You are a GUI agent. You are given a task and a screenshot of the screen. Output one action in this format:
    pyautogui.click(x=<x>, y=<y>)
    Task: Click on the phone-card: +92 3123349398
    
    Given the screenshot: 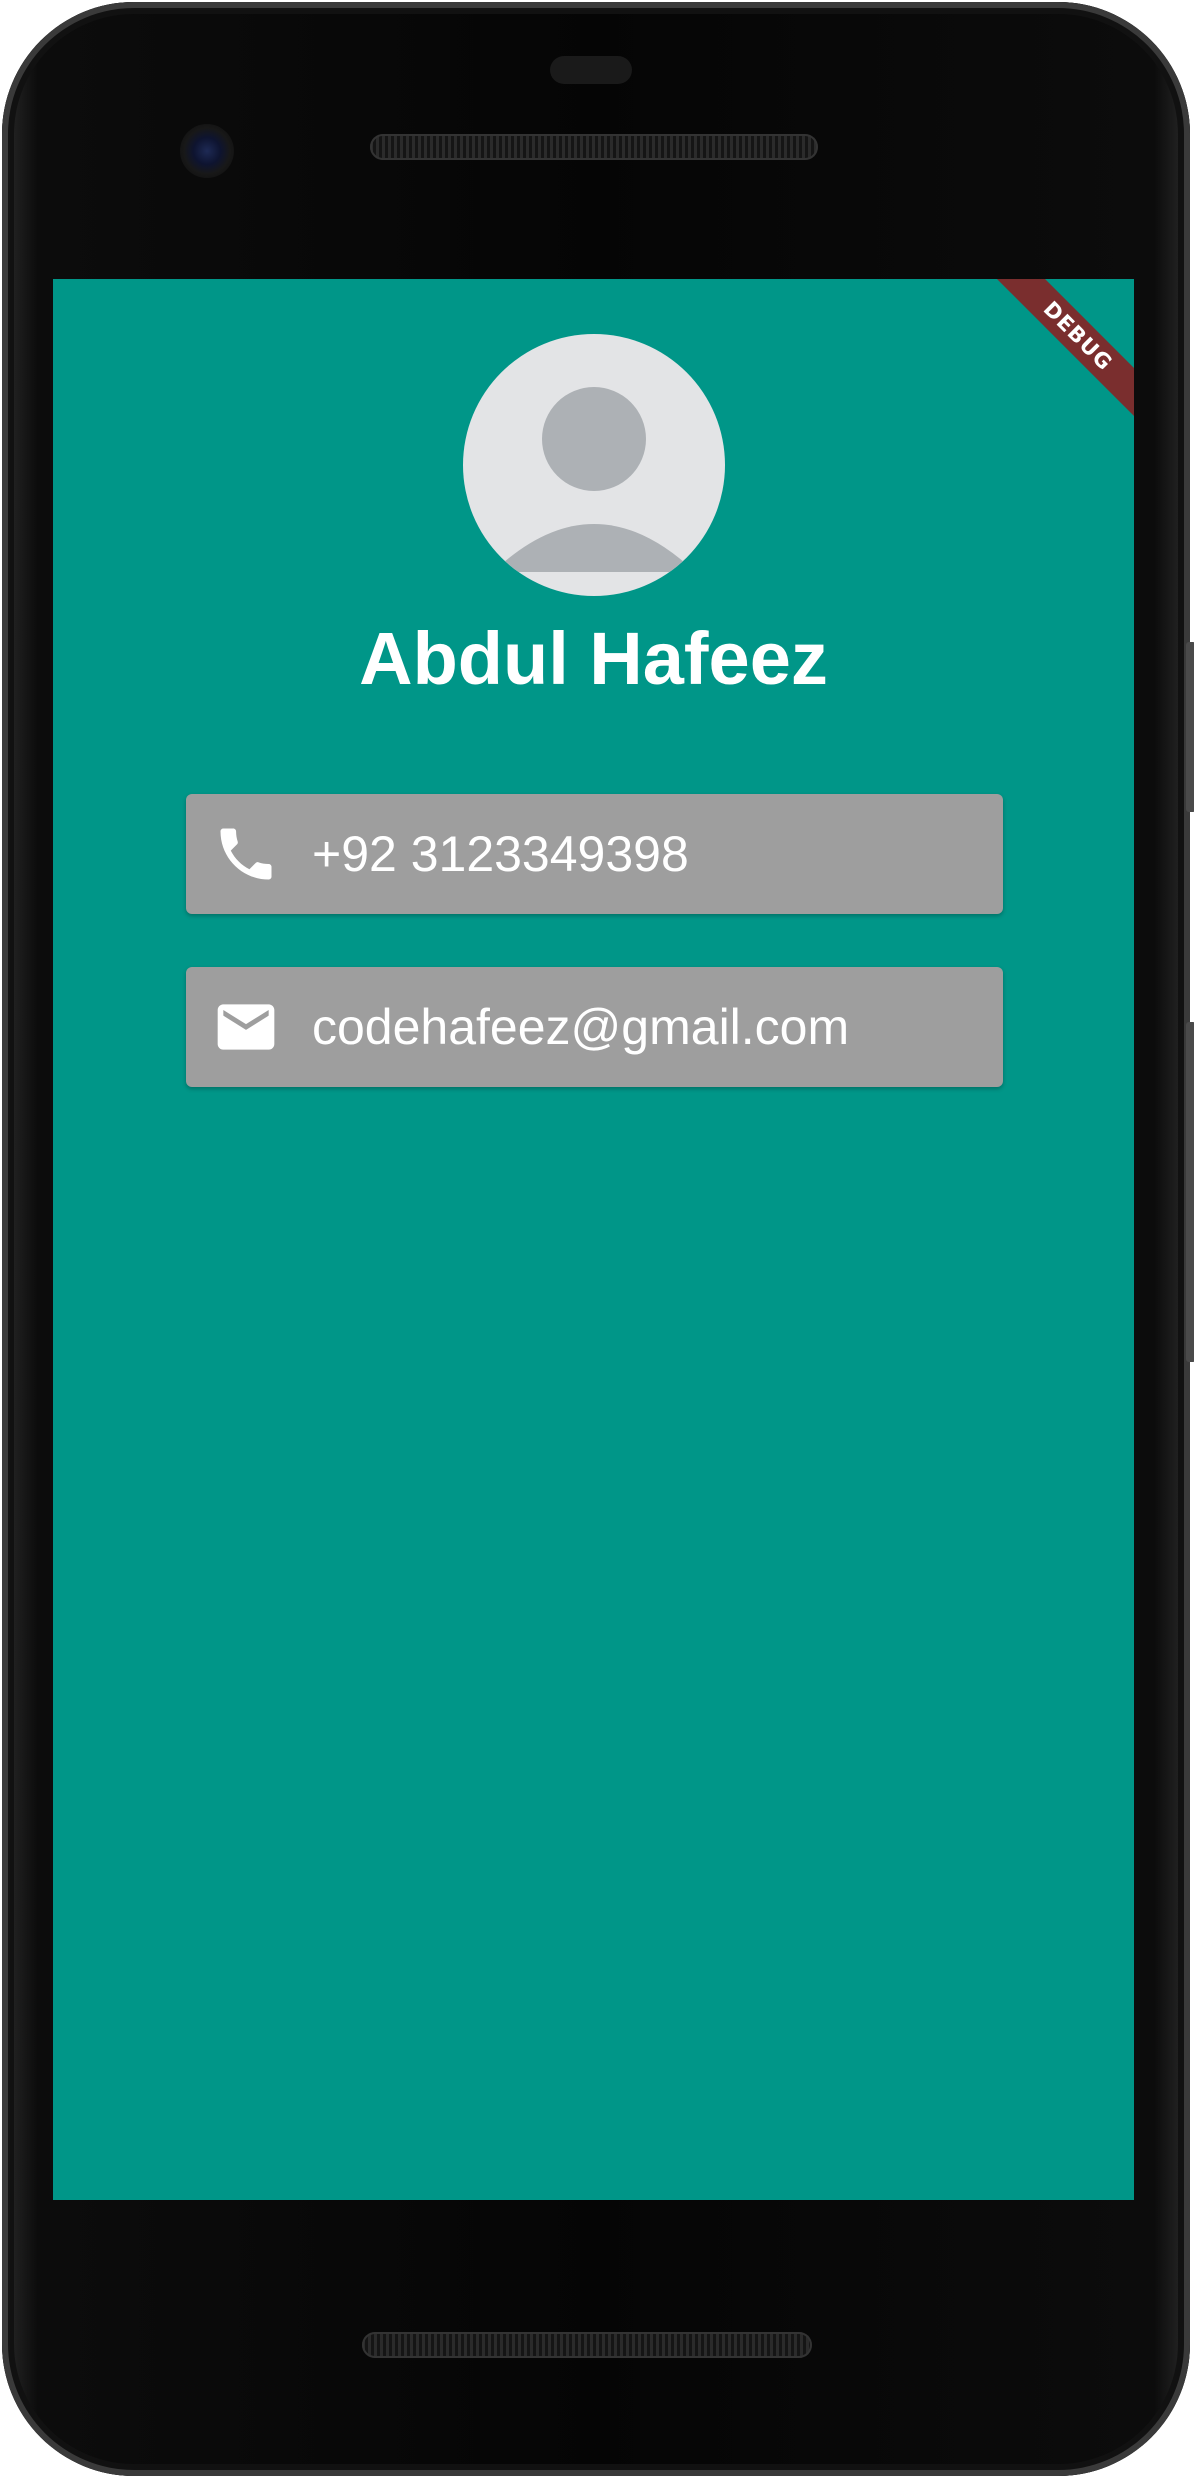 What is the action you would take?
    pyautogui.click(x=594, y=854)
    